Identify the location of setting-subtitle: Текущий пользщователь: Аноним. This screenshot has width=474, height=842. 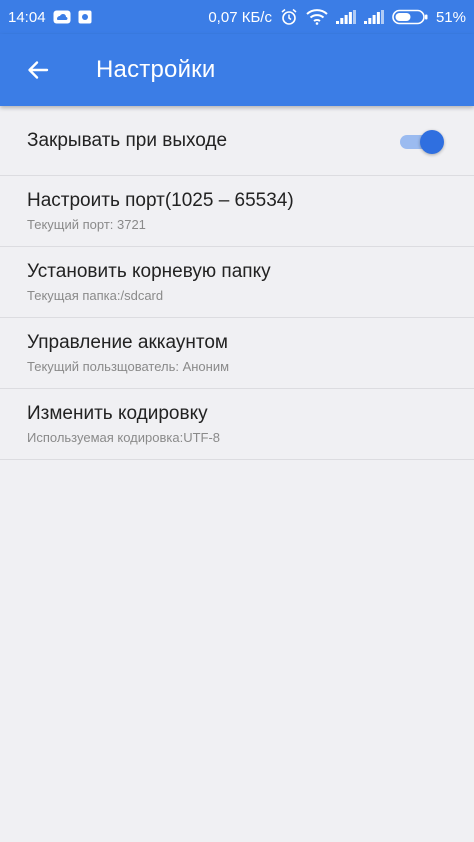
(128, 366).